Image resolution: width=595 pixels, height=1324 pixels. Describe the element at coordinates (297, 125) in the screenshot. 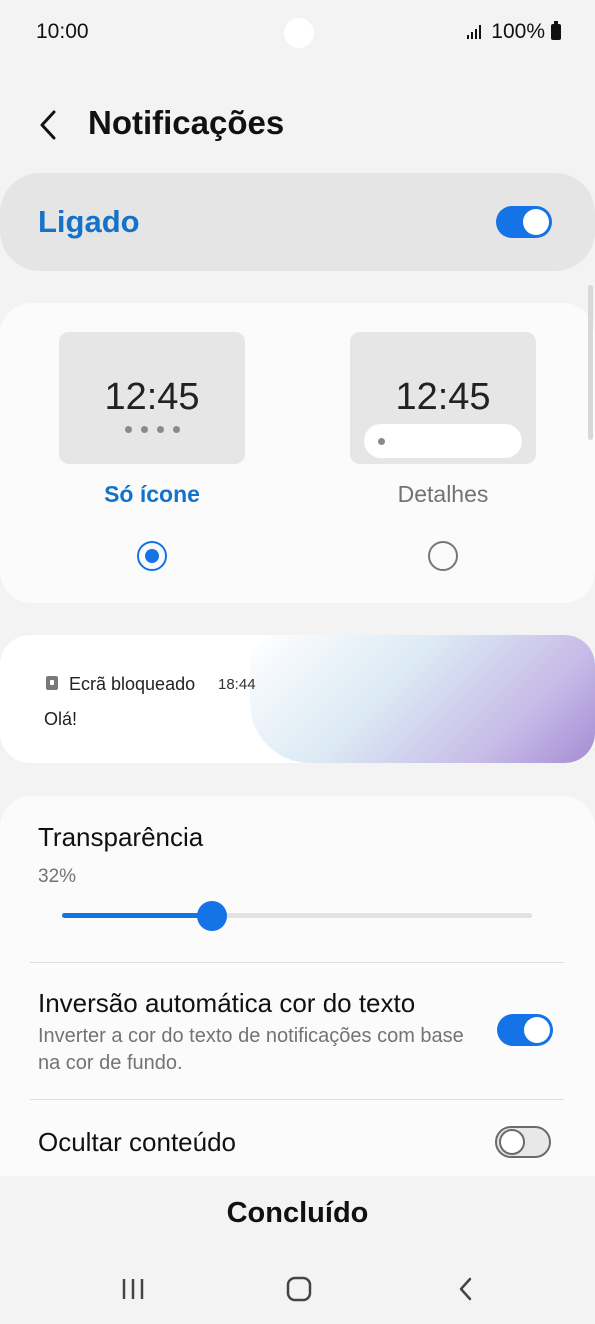

I see `header: Notificações` at that location.